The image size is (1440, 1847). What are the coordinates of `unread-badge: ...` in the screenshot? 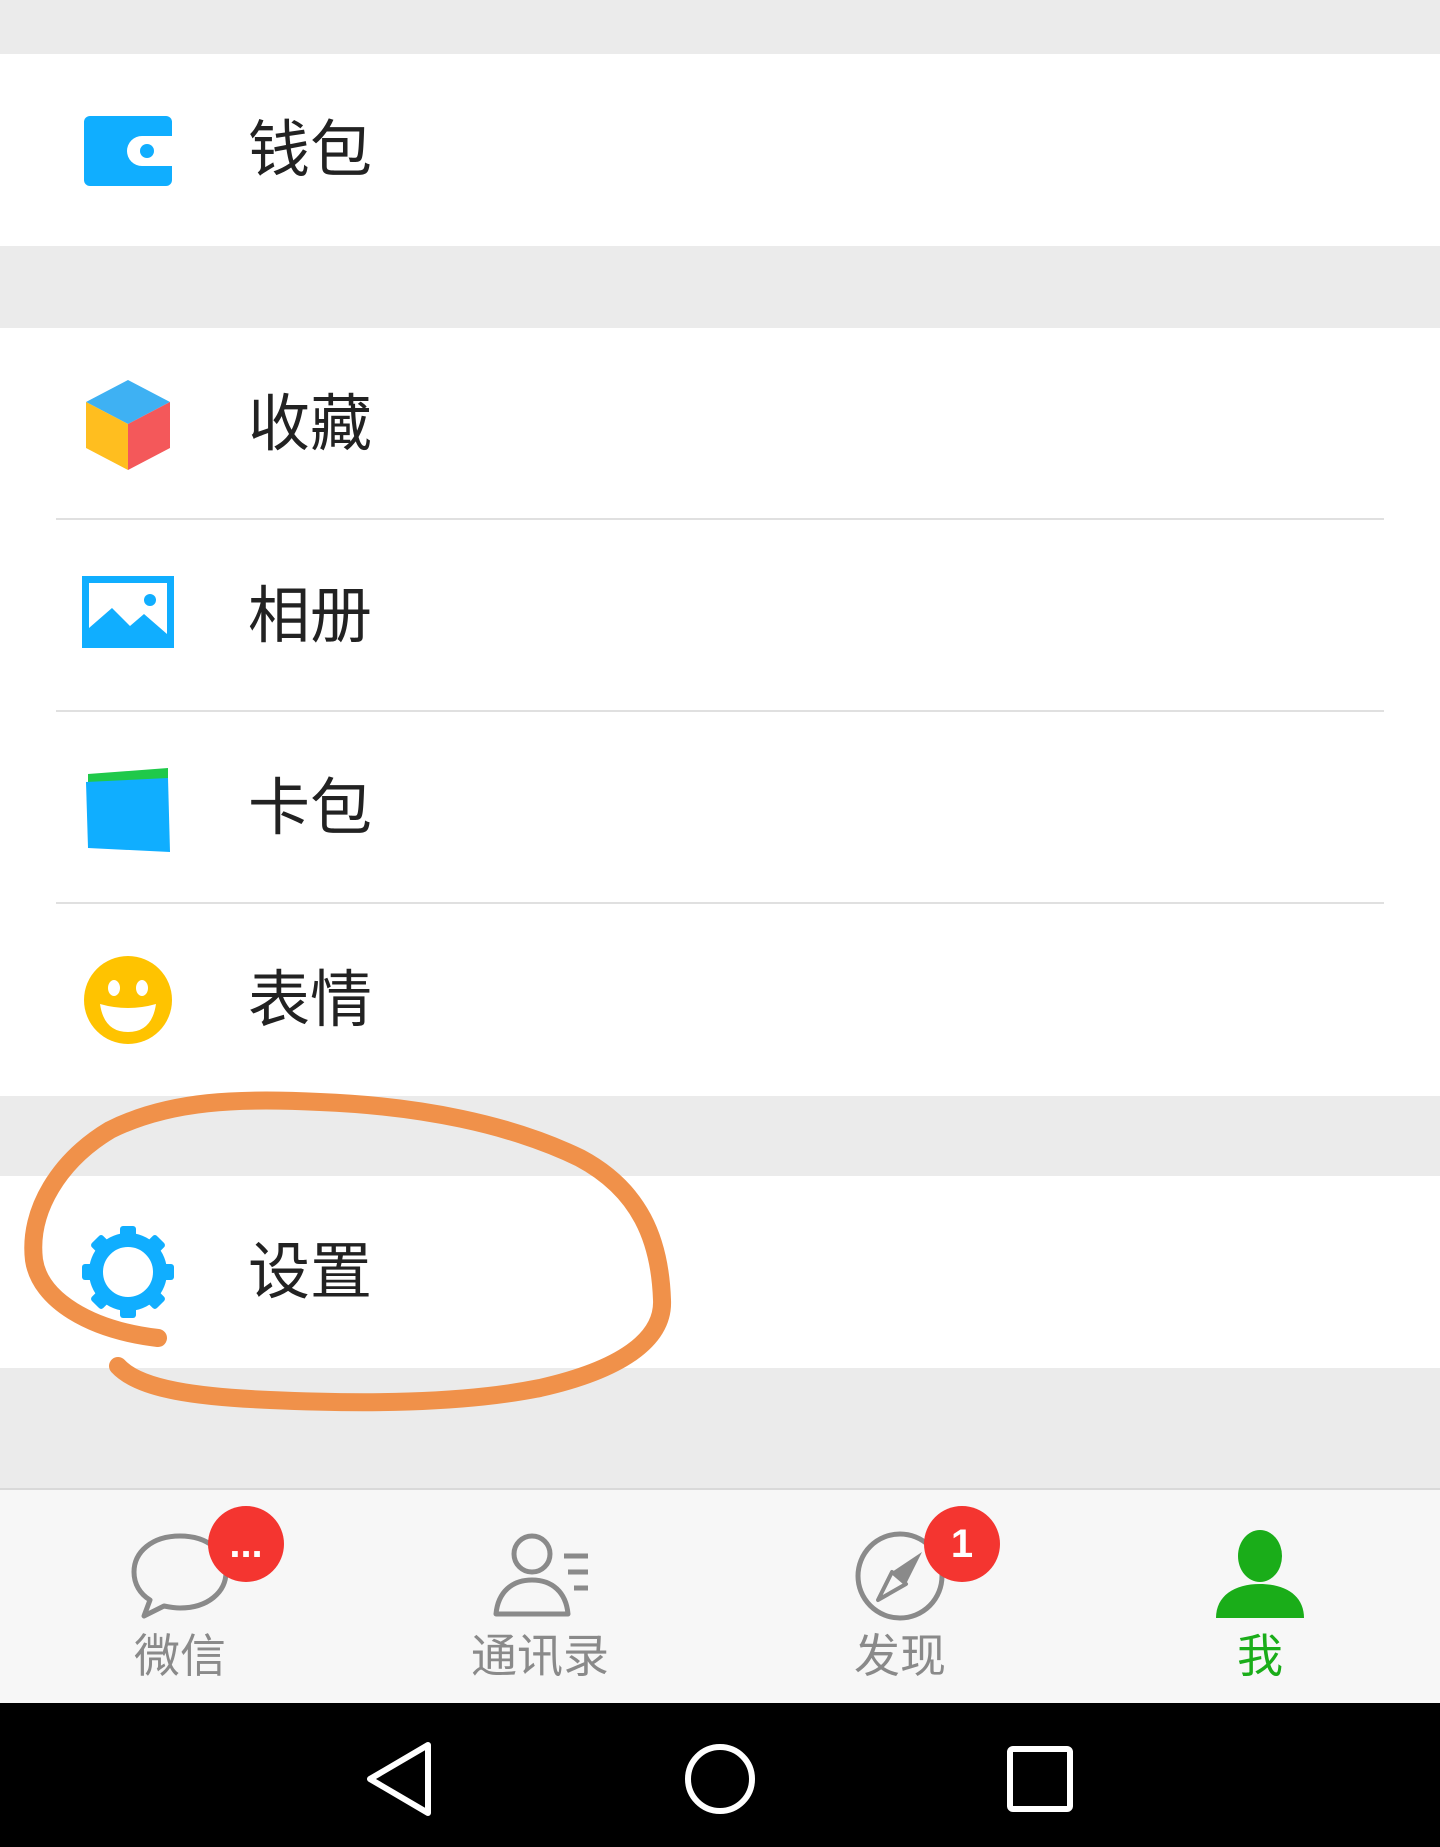 It's located at (246, 1544).